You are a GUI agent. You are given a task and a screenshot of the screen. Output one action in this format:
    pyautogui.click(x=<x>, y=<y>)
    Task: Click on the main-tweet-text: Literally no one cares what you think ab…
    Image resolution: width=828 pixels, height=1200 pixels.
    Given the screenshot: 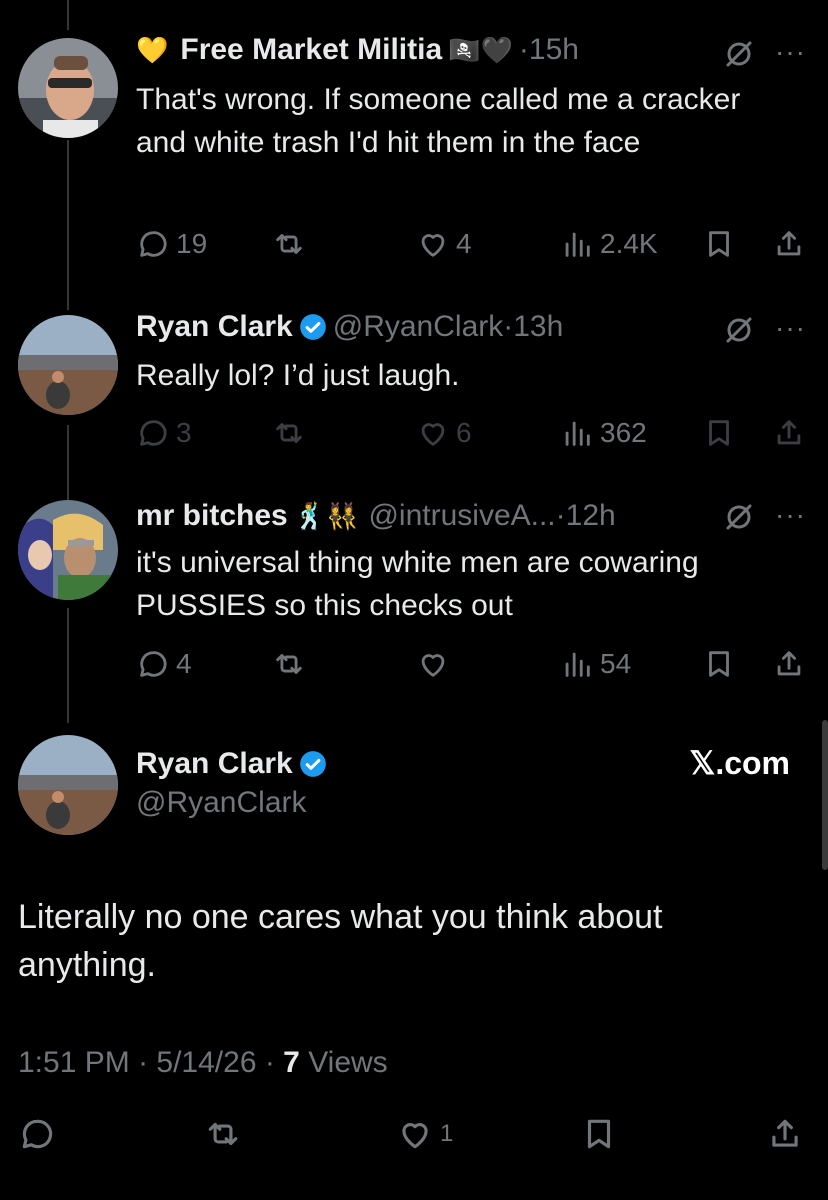 What is the action you would take?
    pyautogui.click(x=340, y=941)
    